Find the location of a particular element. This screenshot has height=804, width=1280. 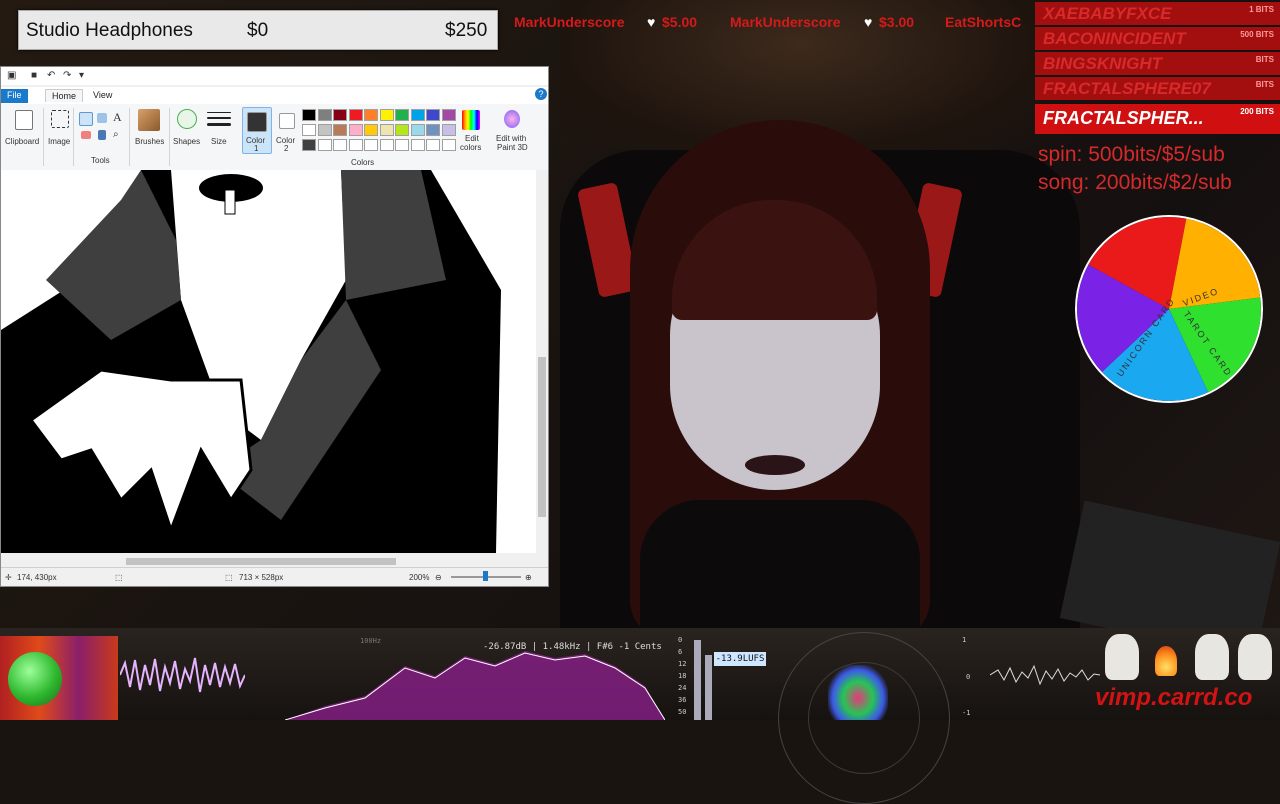

leaderboard-row: BINGSKNIGHT BITS is located at coordinates (1157, 63).